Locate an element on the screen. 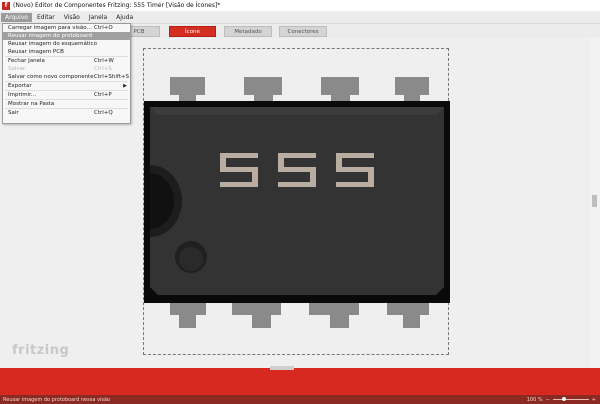  vertical-scrollbar is located at coordinates (595, 203).